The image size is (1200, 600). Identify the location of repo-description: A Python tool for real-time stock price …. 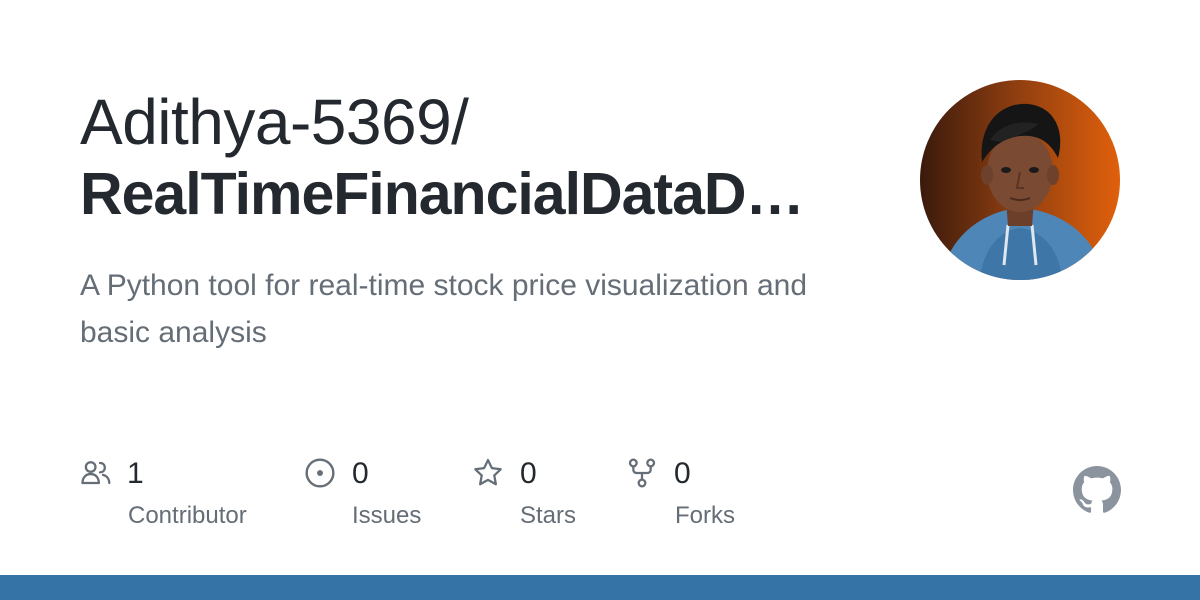
(444, 309).